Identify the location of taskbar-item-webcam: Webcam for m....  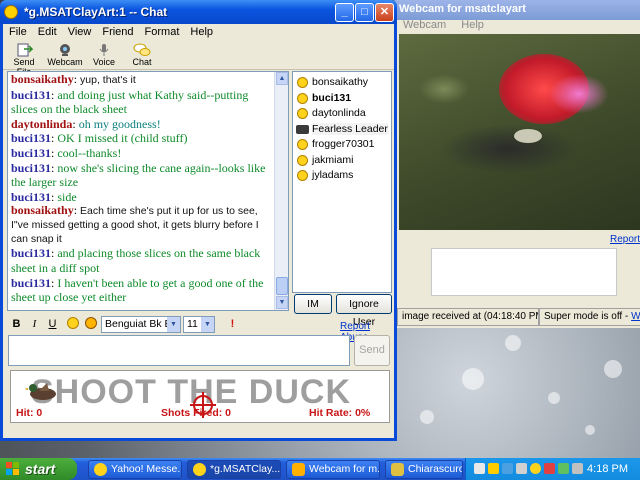
(333, 469).